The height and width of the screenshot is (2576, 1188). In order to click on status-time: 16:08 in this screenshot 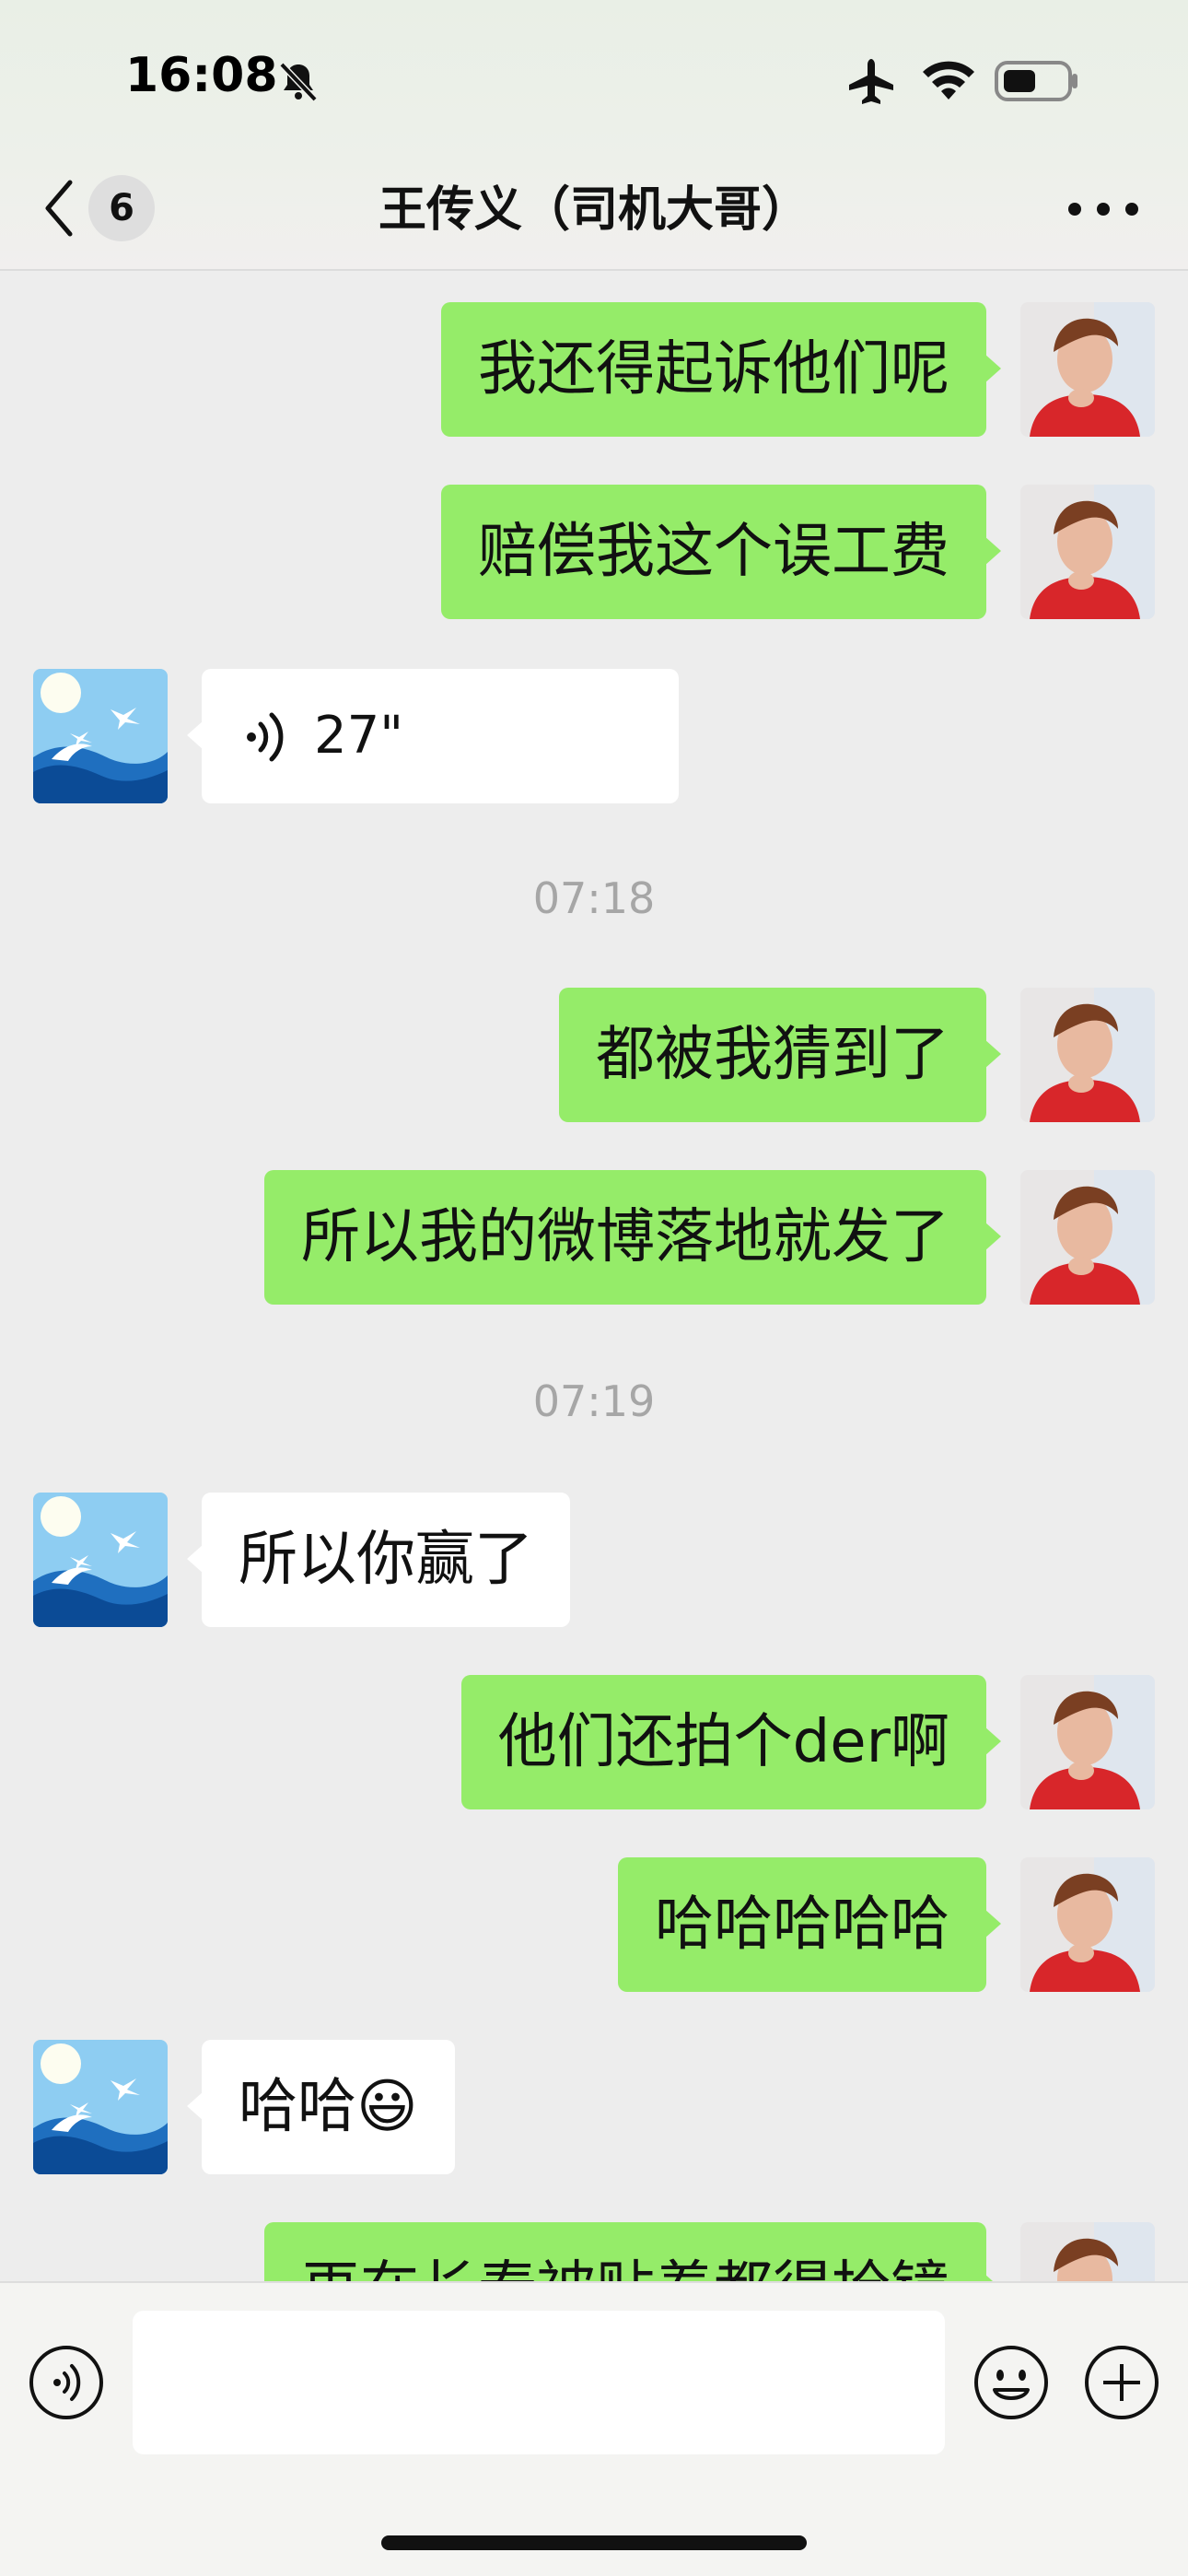, I will do `click(201, 75)`.